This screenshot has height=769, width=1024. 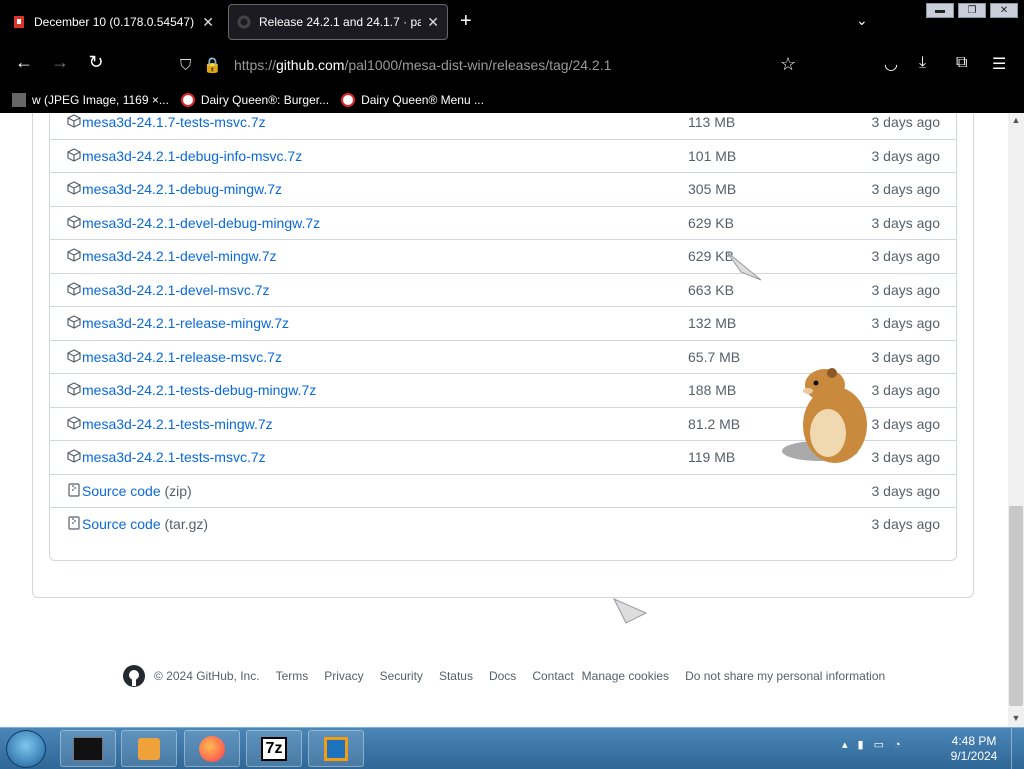 What do you see at coordinates (1016, 120) in the screenshot?
I see `scroll-up-icon: ▲` at bounding box center [1016, 120].